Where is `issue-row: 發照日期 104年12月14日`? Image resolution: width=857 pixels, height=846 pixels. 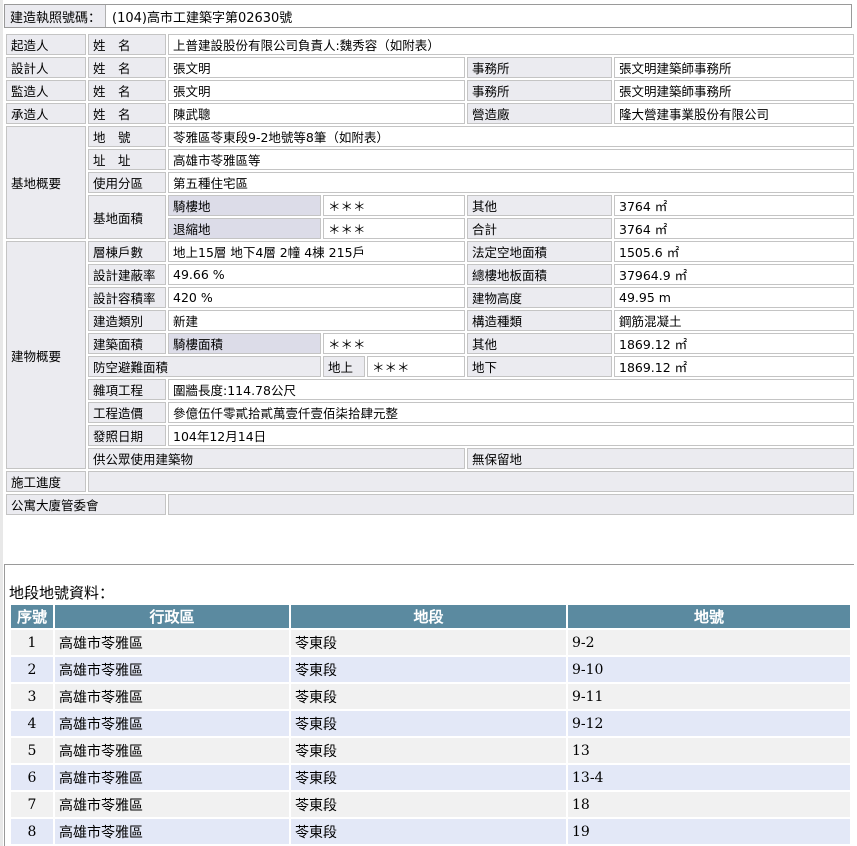
issue-row: 發照日期 104年12月14日 is located at coordinates (430, 435).